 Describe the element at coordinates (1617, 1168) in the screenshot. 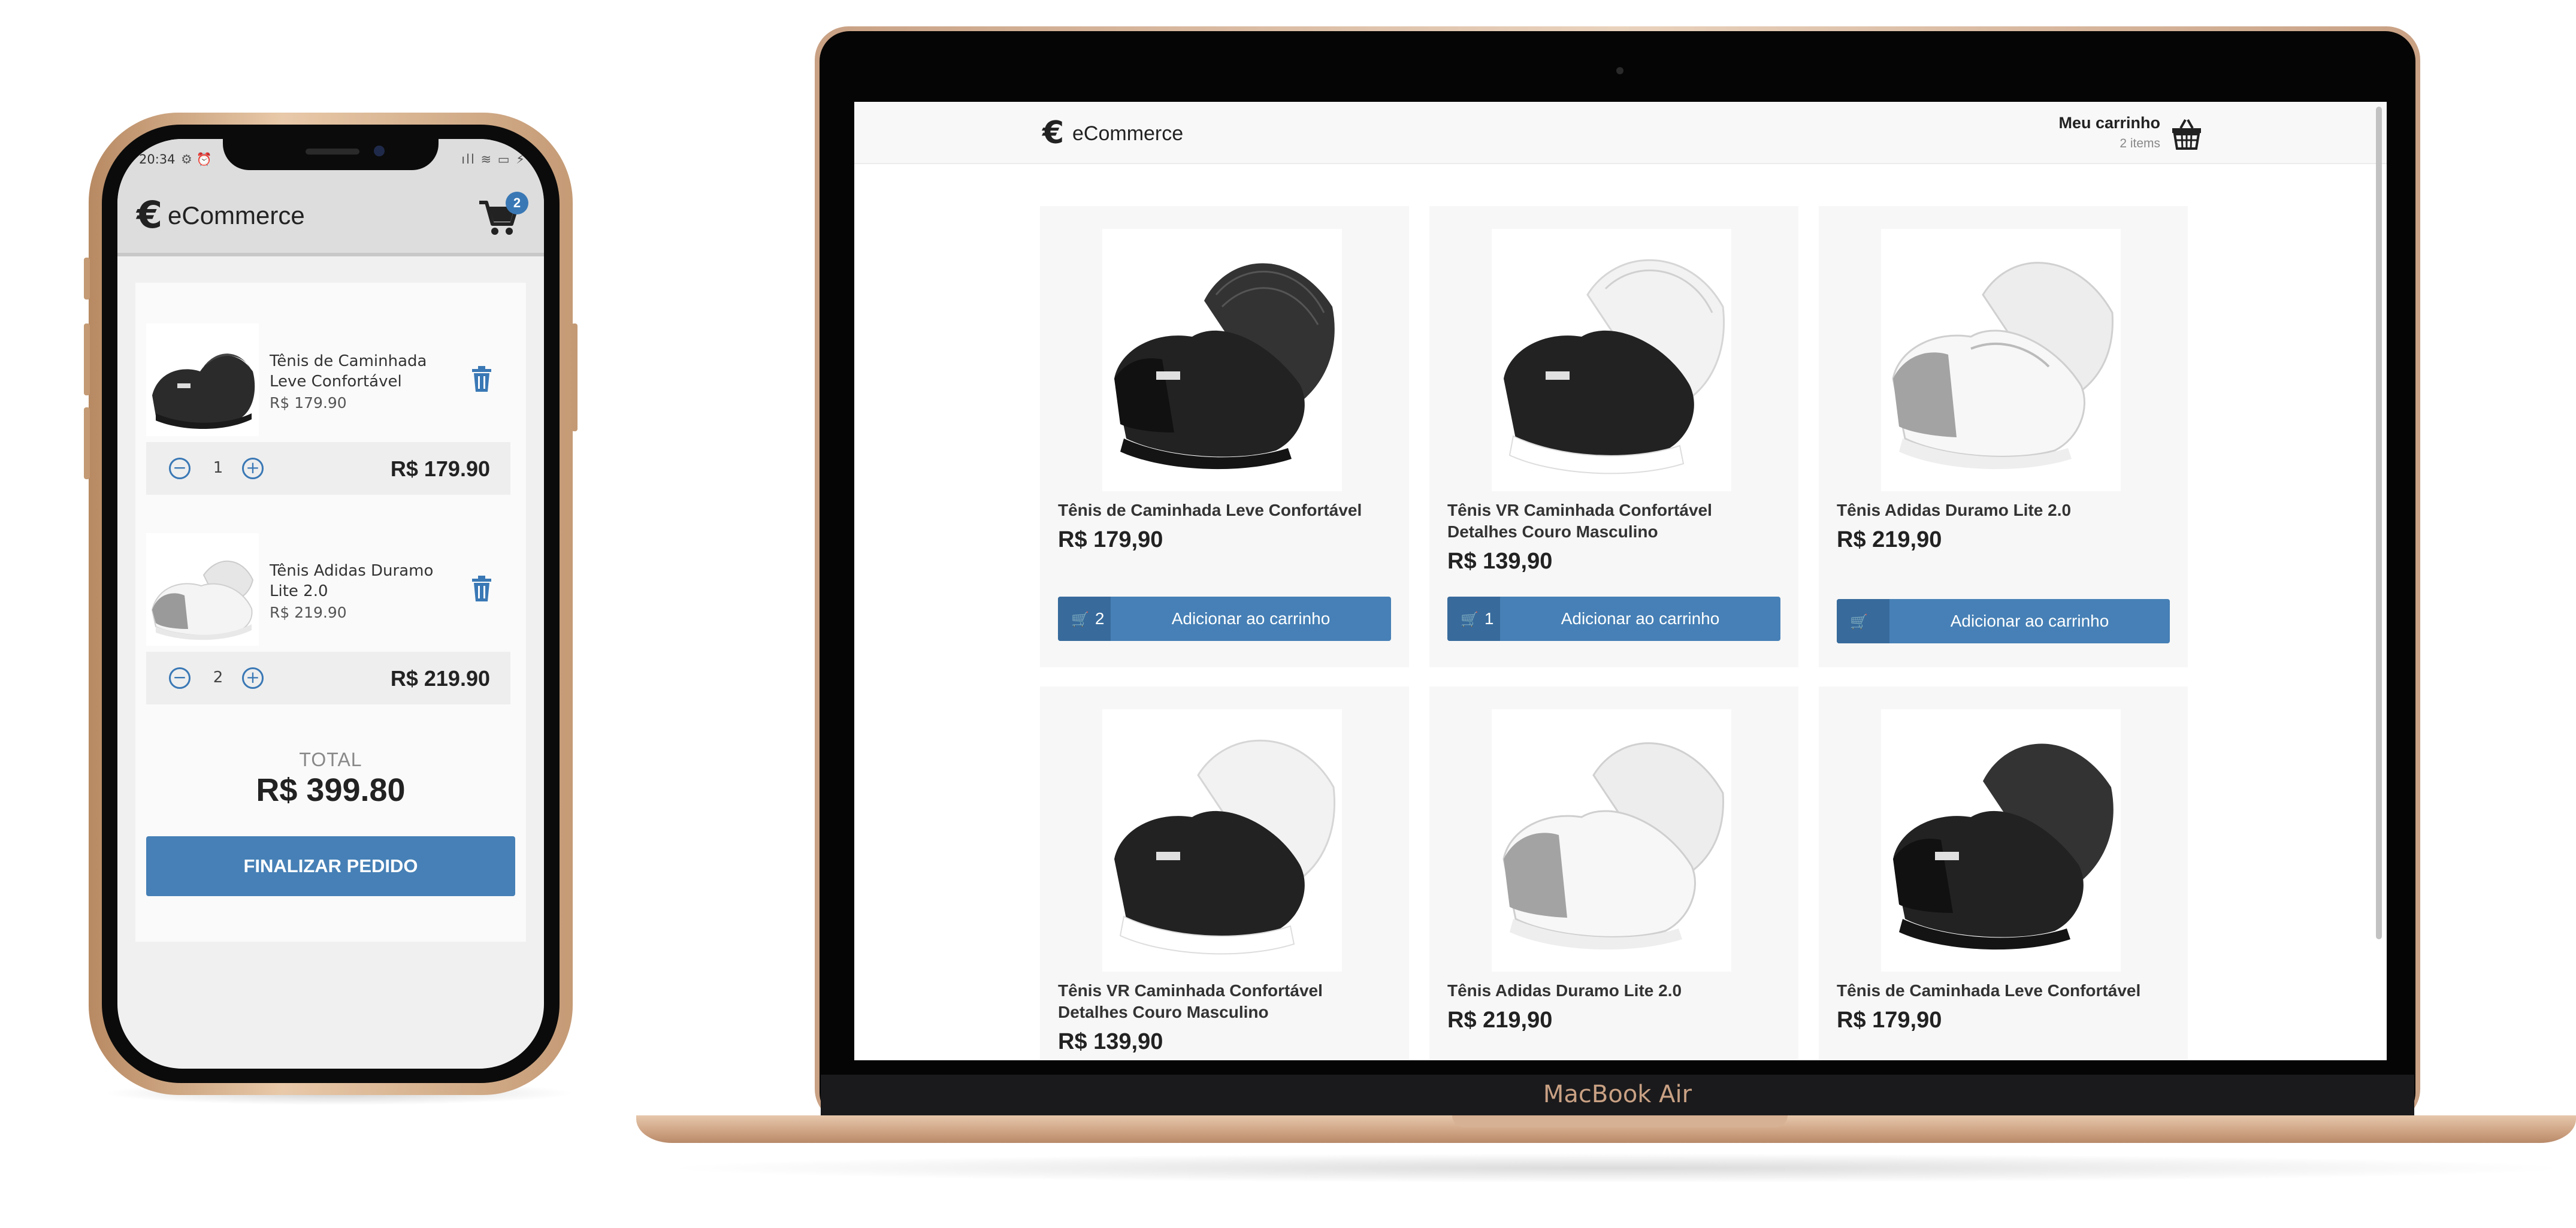

I see `laptop-shadow` at that location.